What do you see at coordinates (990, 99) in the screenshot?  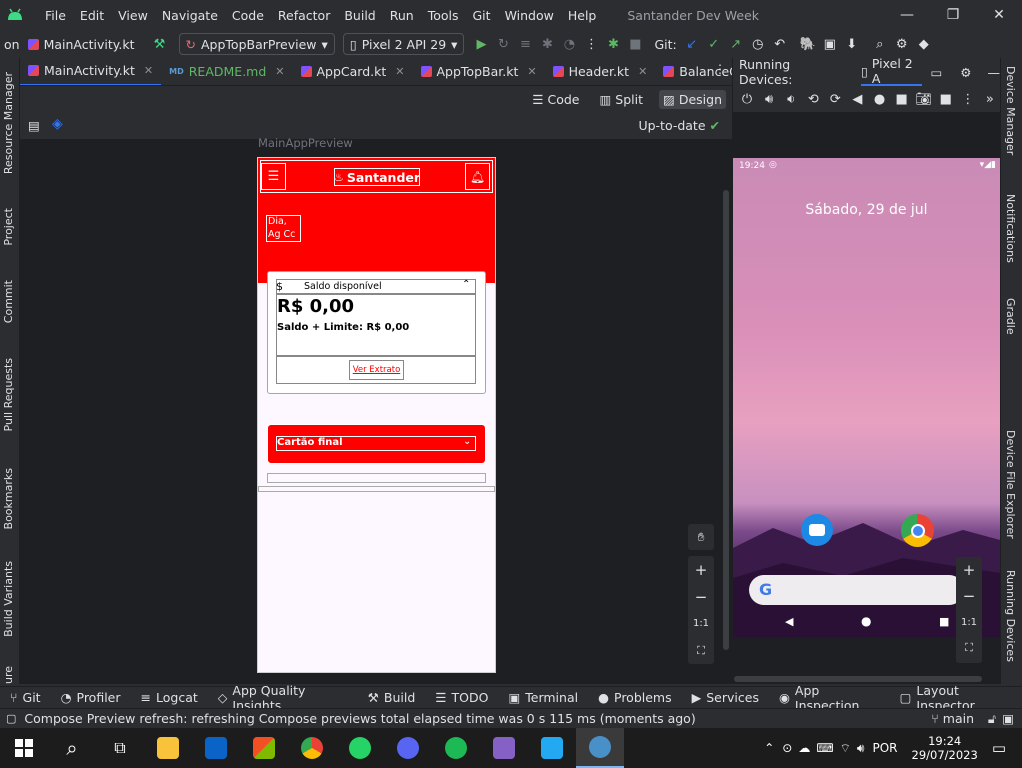 I see `expand-toolbar-icon: »` at bounding box center [990, 99].